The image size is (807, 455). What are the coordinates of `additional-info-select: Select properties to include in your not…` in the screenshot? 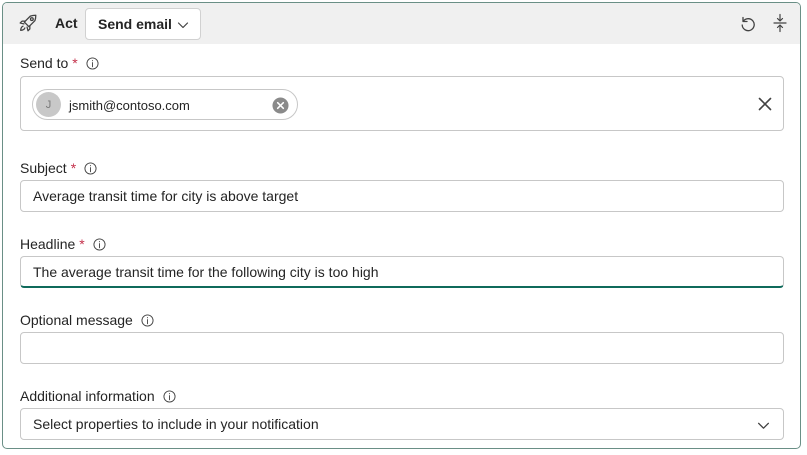 It's located at (402, 424).